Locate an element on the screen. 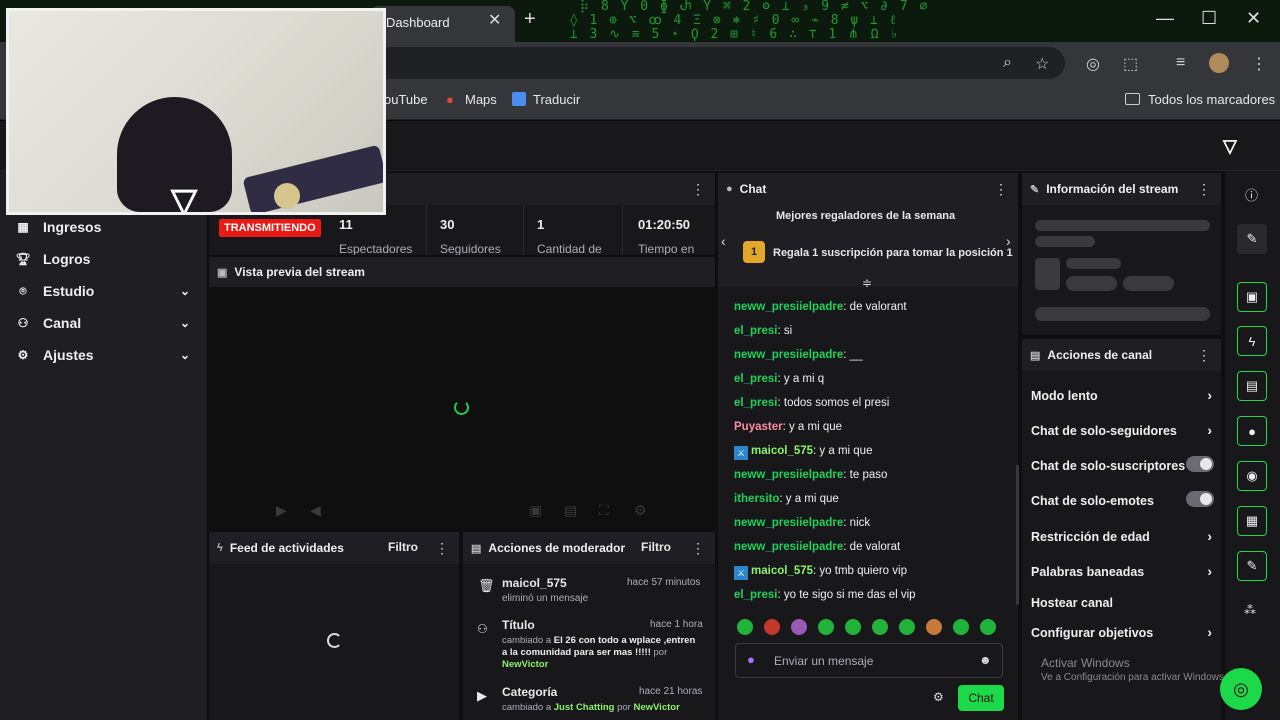 This screenshot has width=1280, height=720. channel-action-item: Chat de solo-seguidores › is located at coordinates (1123, 430).